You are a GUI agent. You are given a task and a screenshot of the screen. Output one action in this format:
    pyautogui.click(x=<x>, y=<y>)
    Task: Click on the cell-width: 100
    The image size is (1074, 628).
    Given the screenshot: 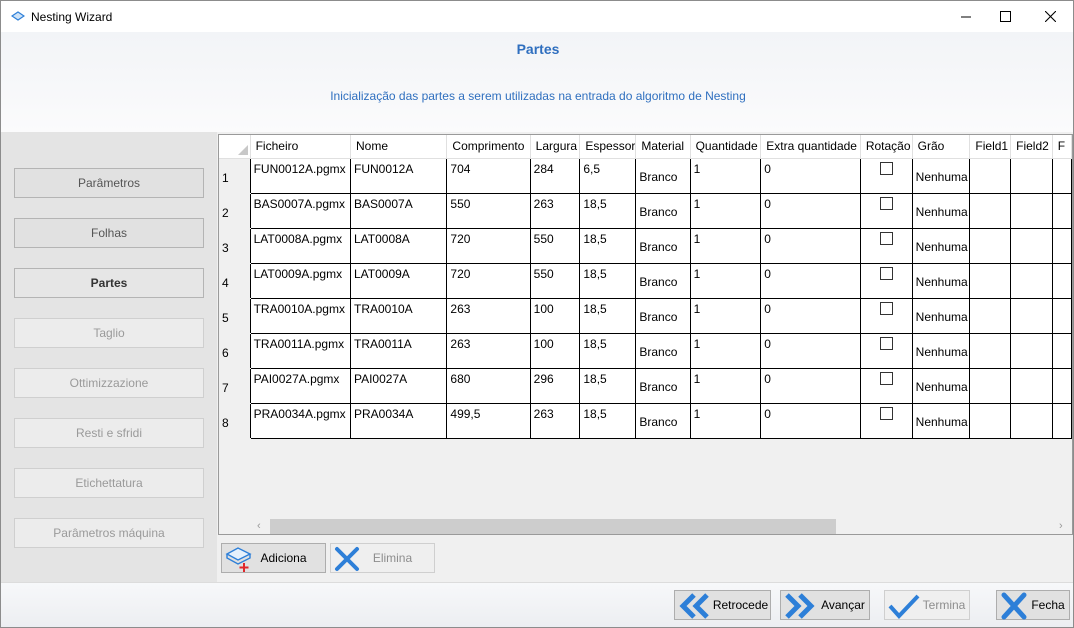 What is the action you would take?
    pyautogui.click(x=555, y=315)
    